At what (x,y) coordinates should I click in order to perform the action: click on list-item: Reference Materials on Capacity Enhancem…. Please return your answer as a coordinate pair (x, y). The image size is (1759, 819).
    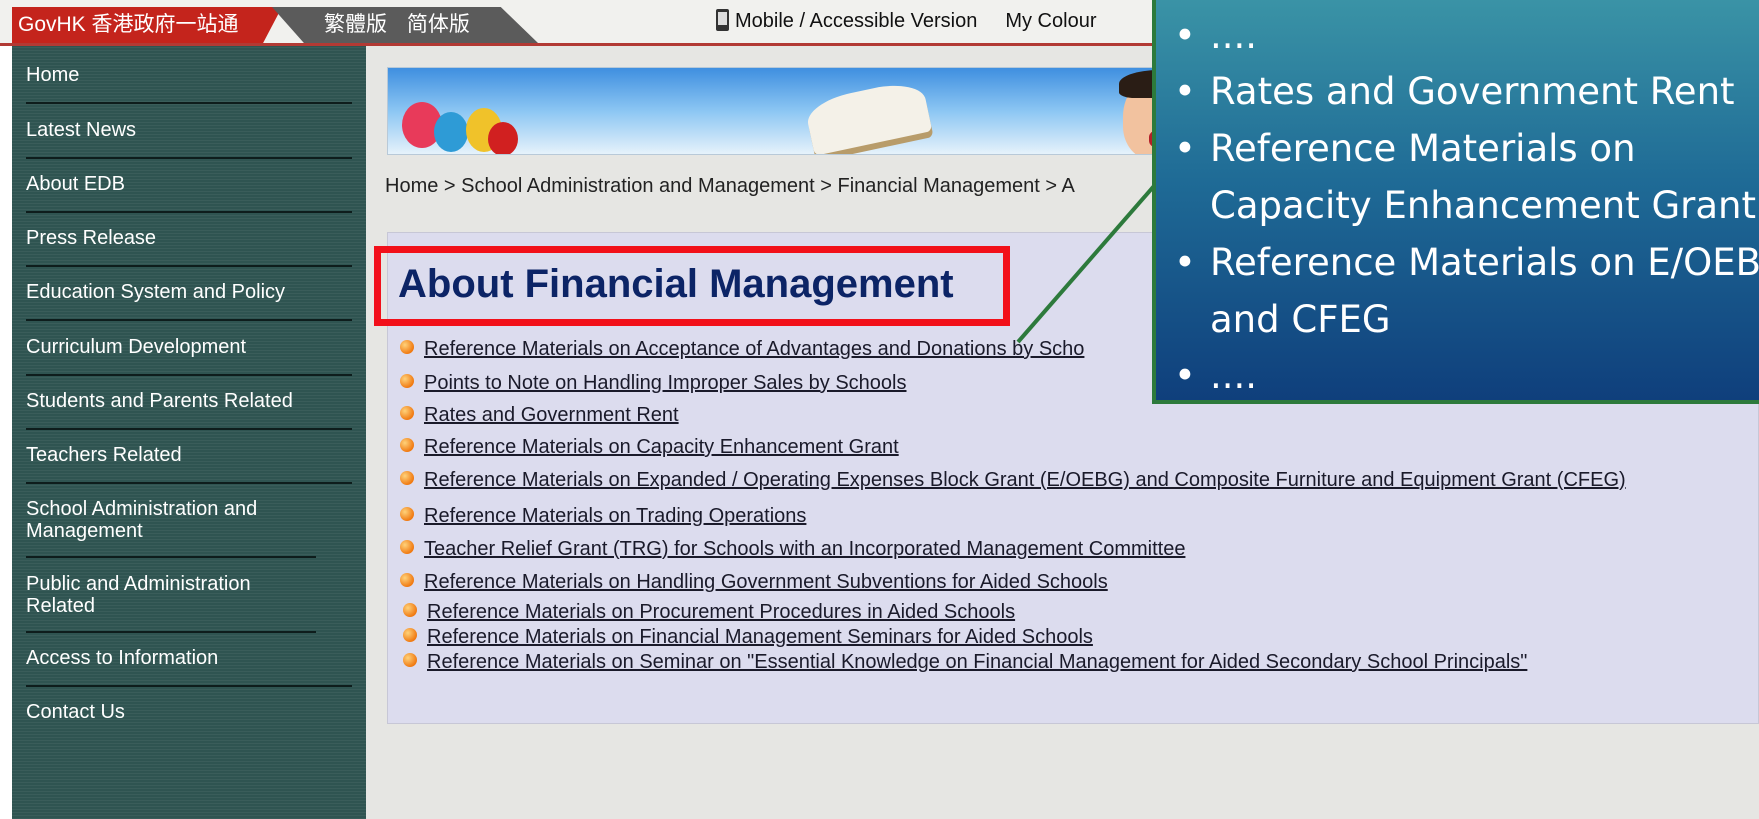
    Looking at the image, I should click on (649, 447).